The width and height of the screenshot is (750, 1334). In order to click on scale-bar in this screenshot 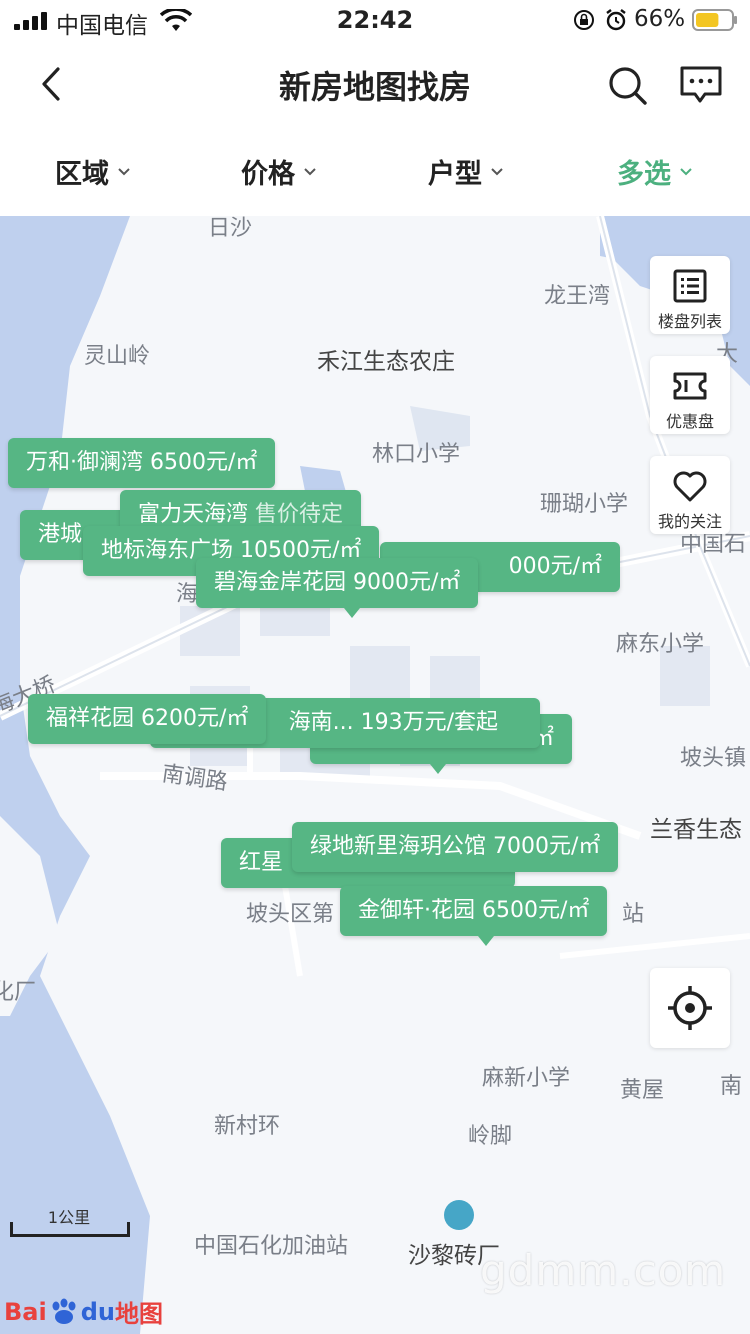, I will do `click(70, 1229)`.